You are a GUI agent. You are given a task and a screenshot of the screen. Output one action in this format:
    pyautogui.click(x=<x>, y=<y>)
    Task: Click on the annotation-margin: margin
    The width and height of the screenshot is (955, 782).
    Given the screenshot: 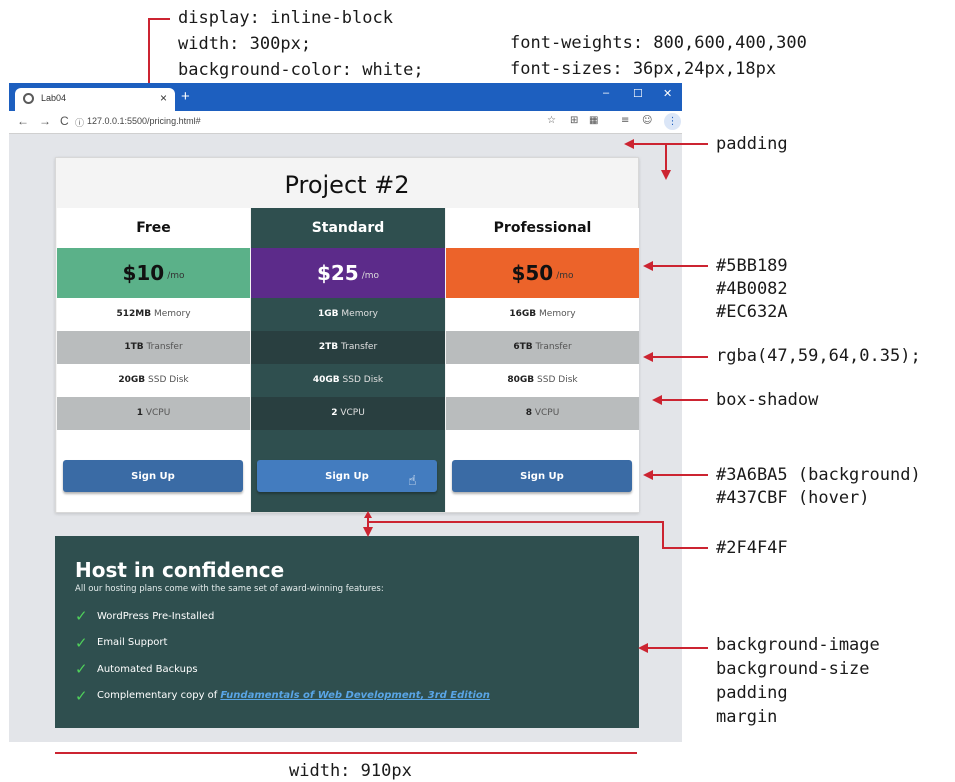 What is the action you would take?
    pyautogui.click(x=747, y=717)
    